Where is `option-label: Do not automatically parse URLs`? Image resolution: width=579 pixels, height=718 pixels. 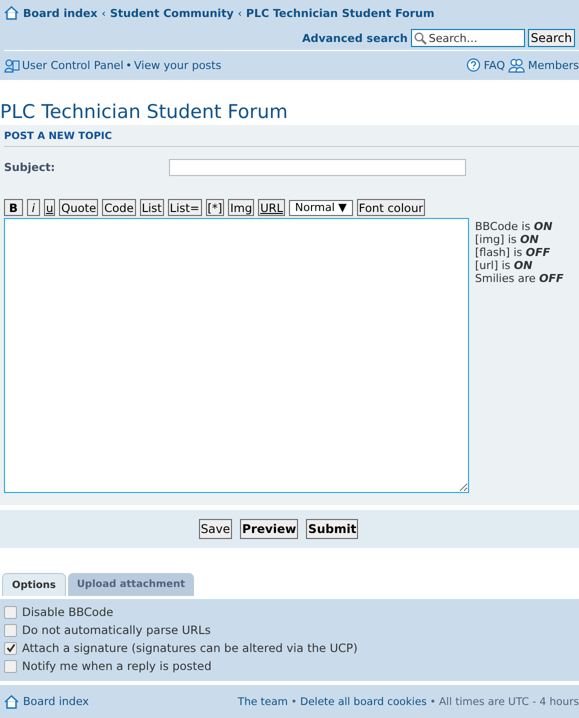 option-label: Do not automatically parse URLs is located at coordinates (116, 630).